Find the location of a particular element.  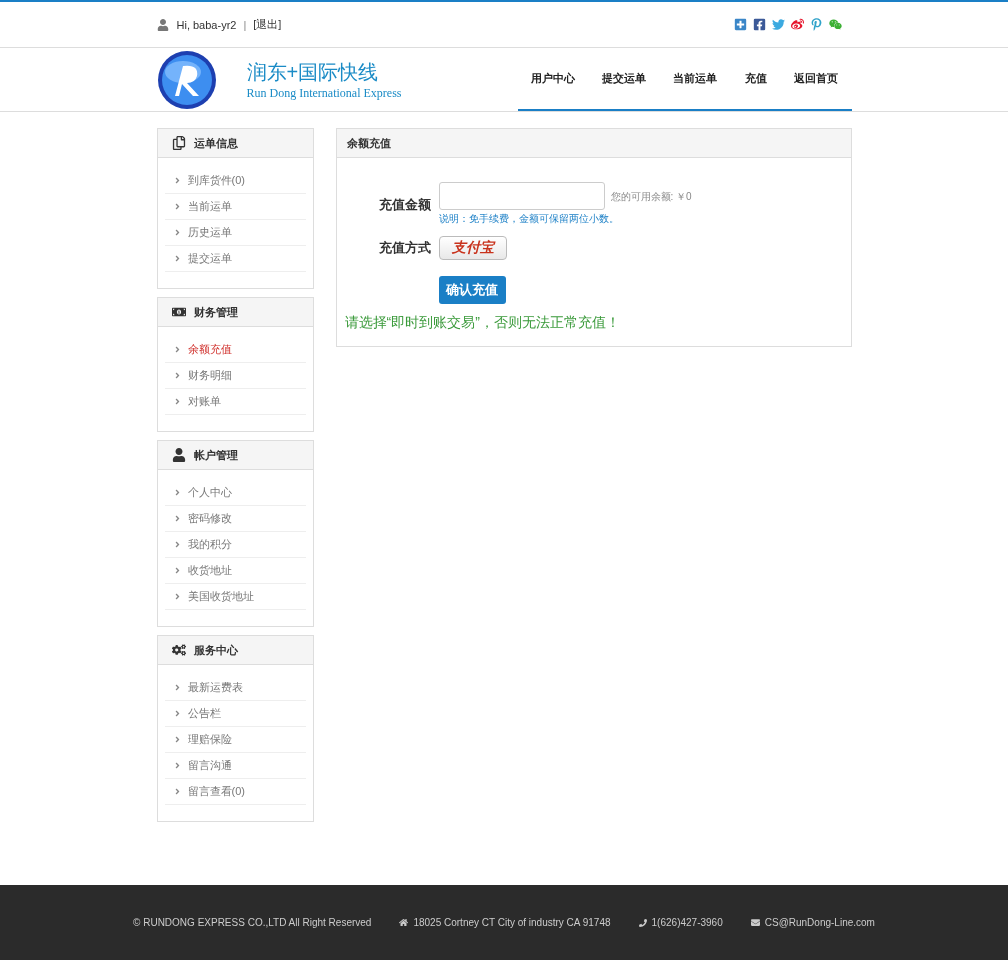

sidebar-heading: 运单信息 is located at coordinates (215, 143).